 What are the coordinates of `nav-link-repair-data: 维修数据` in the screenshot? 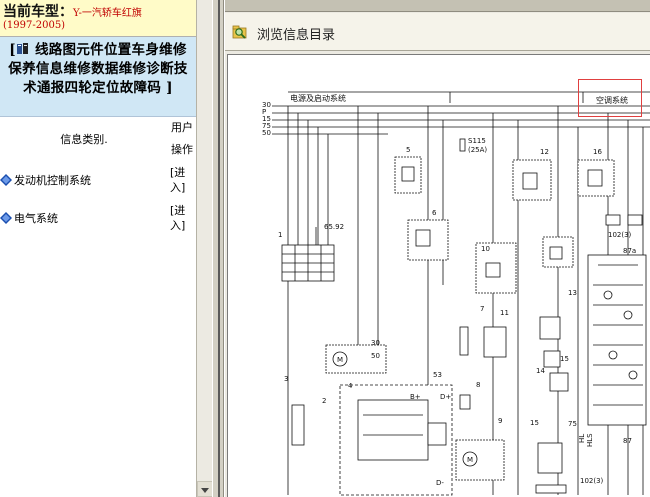 It's located at (90, 69).